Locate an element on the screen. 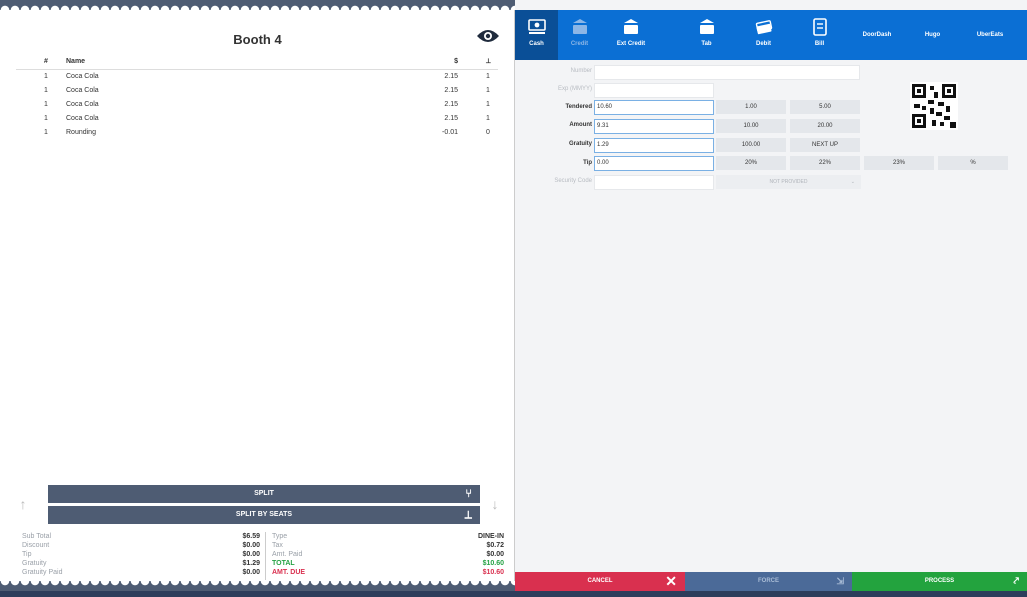  amt-due-label: AMT. DUE is located at coordinates (289, 572).